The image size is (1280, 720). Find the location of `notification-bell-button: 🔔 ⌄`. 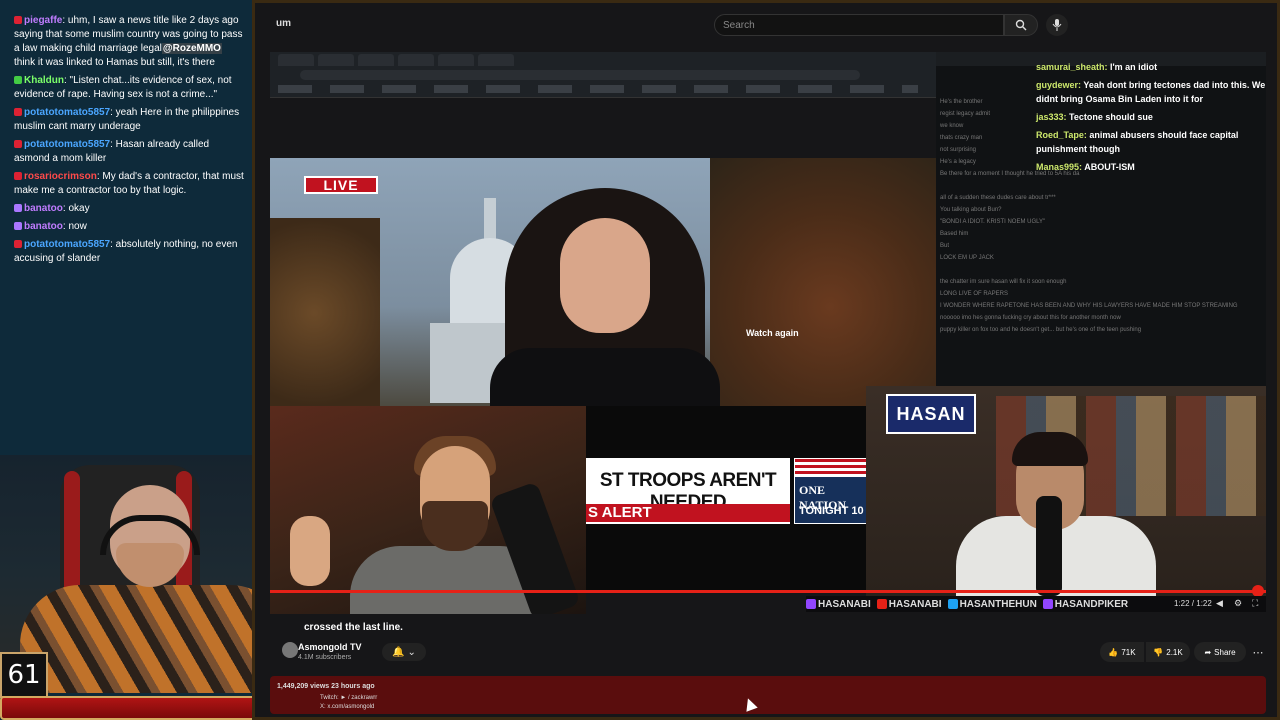

notification-bell-button: 🔔 ⌄ is located at coordinates (404, 652).